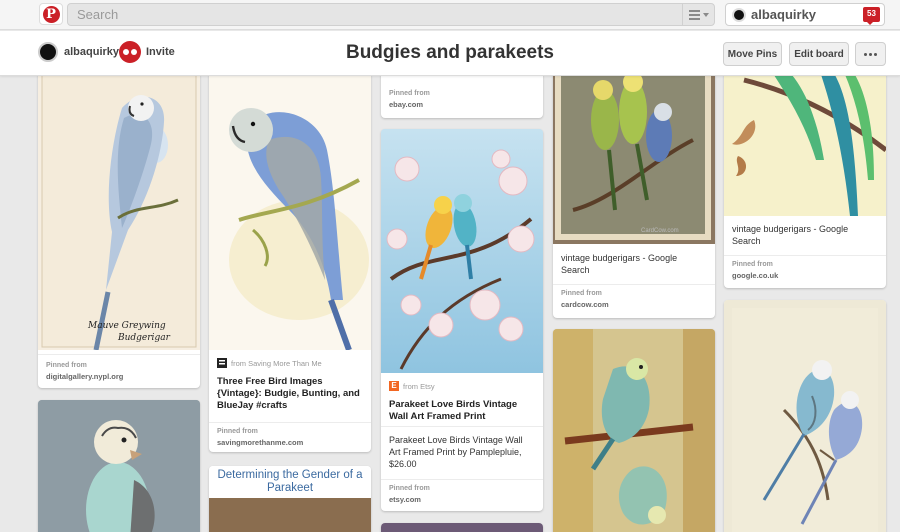 The width and height of the screenshot is (900, 532). I want to click on categories-menu-button, so click(698, 14).